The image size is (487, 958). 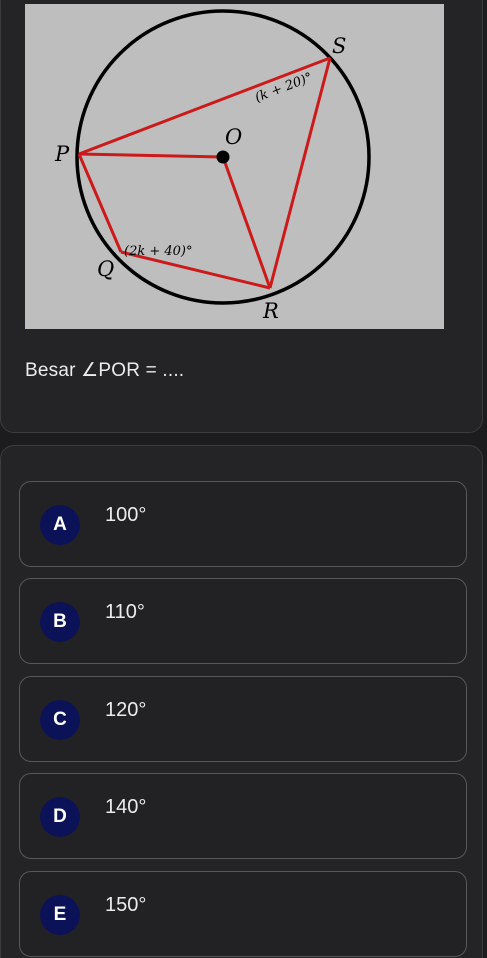 I want to click on chord-PS, so click(x=204, y=106).